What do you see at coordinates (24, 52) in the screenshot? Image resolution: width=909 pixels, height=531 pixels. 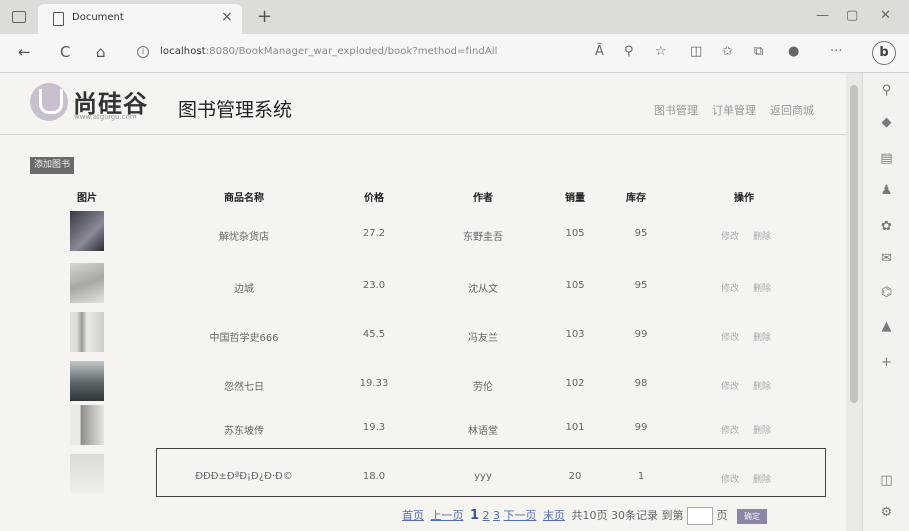 I see `back-icon: ←` at bounding box center [24, 52].